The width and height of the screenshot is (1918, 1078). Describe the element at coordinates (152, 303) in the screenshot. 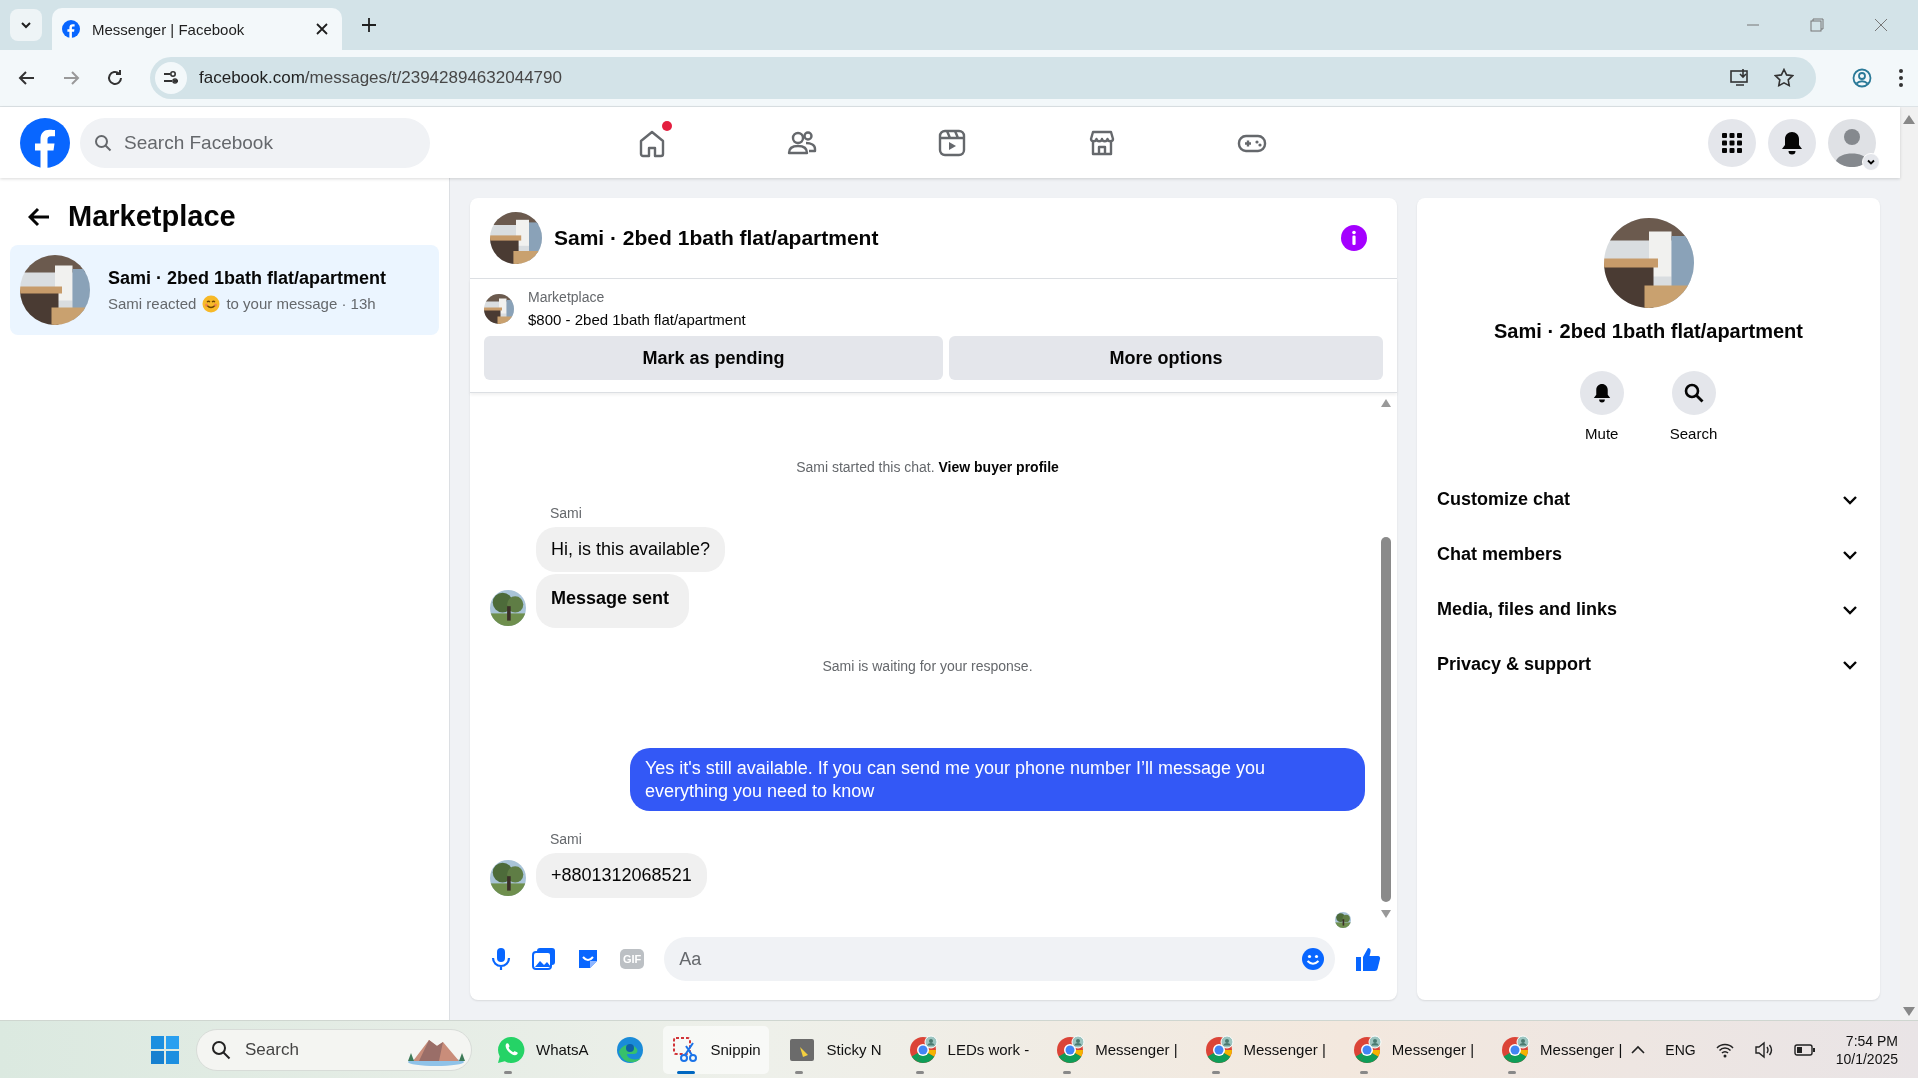

I see `preview-text: Sami reacted` at that location.